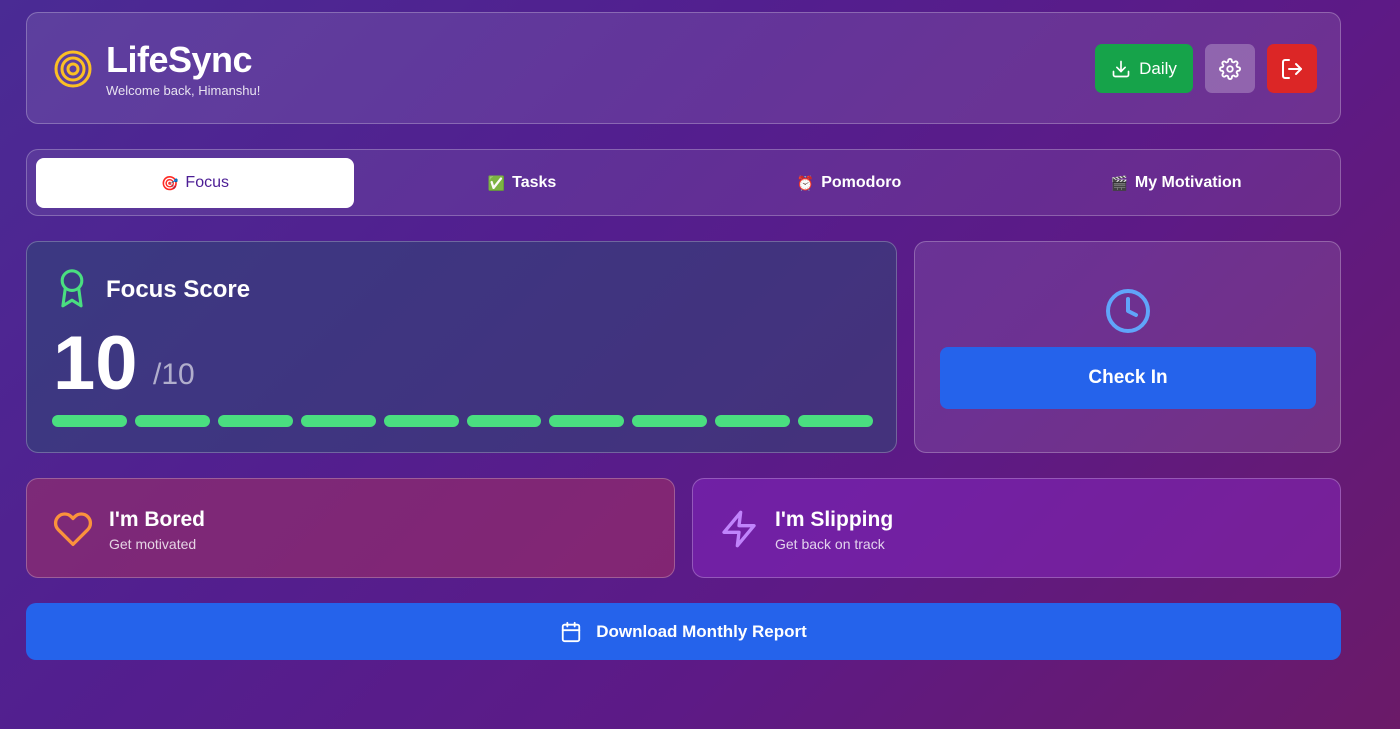  I want to click on daily-download-button: Daily, so click(1144, 68).